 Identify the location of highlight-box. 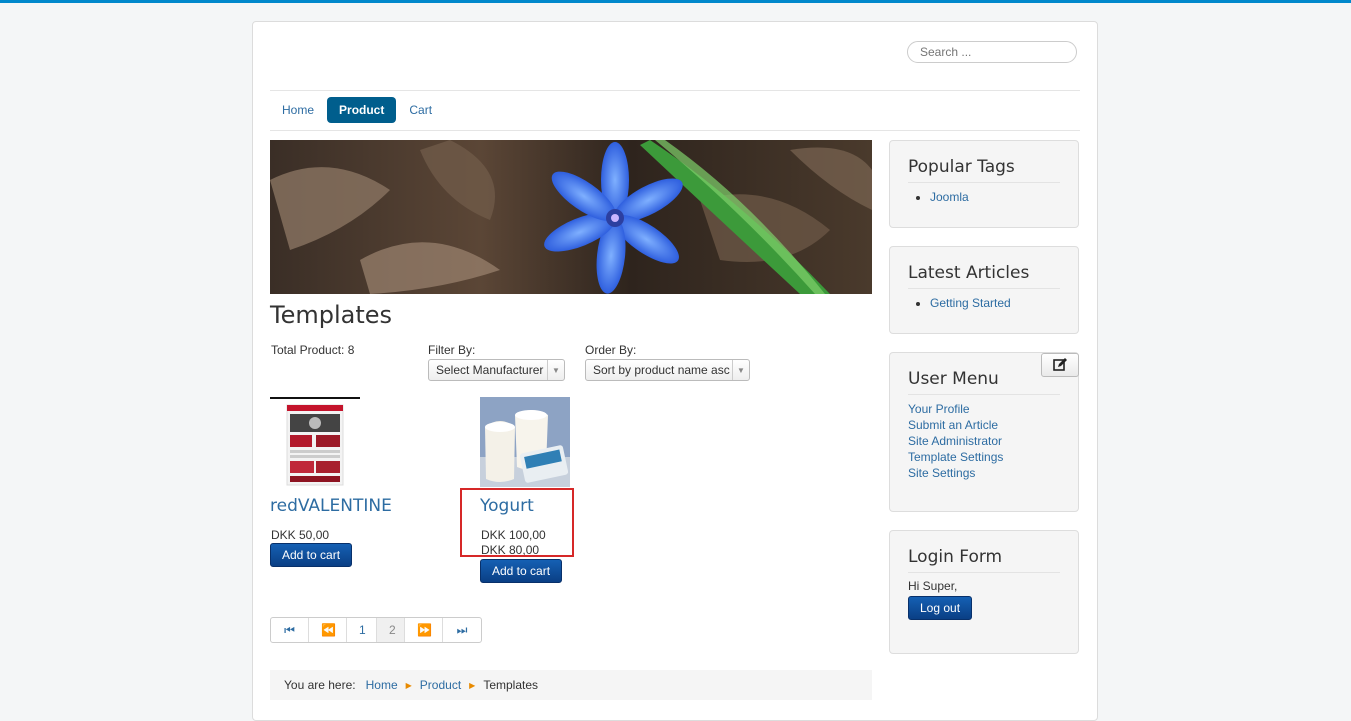
(517, 522).